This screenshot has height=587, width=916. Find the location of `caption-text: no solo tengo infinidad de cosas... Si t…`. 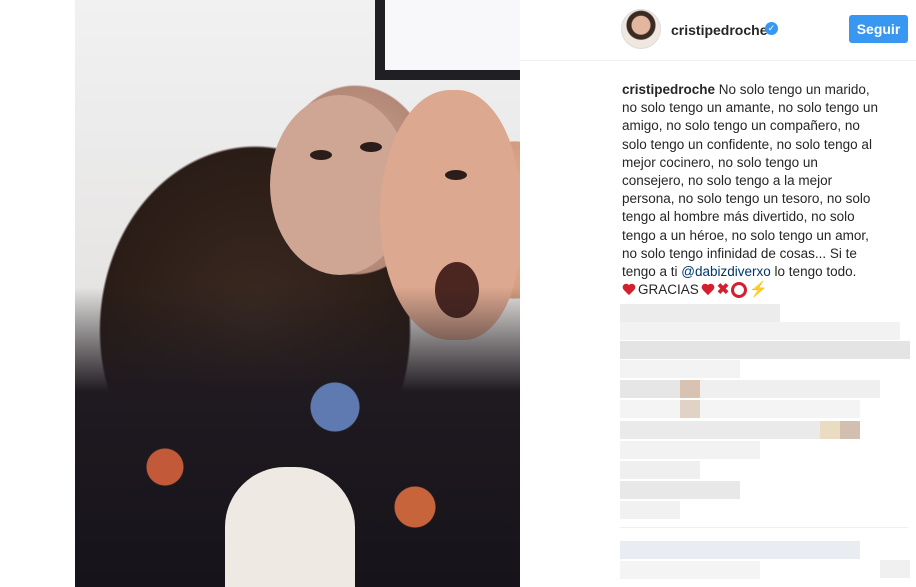

caption-text: no solo tengo infinidad de cosas... Si t… is located at coordinates (739, 253).